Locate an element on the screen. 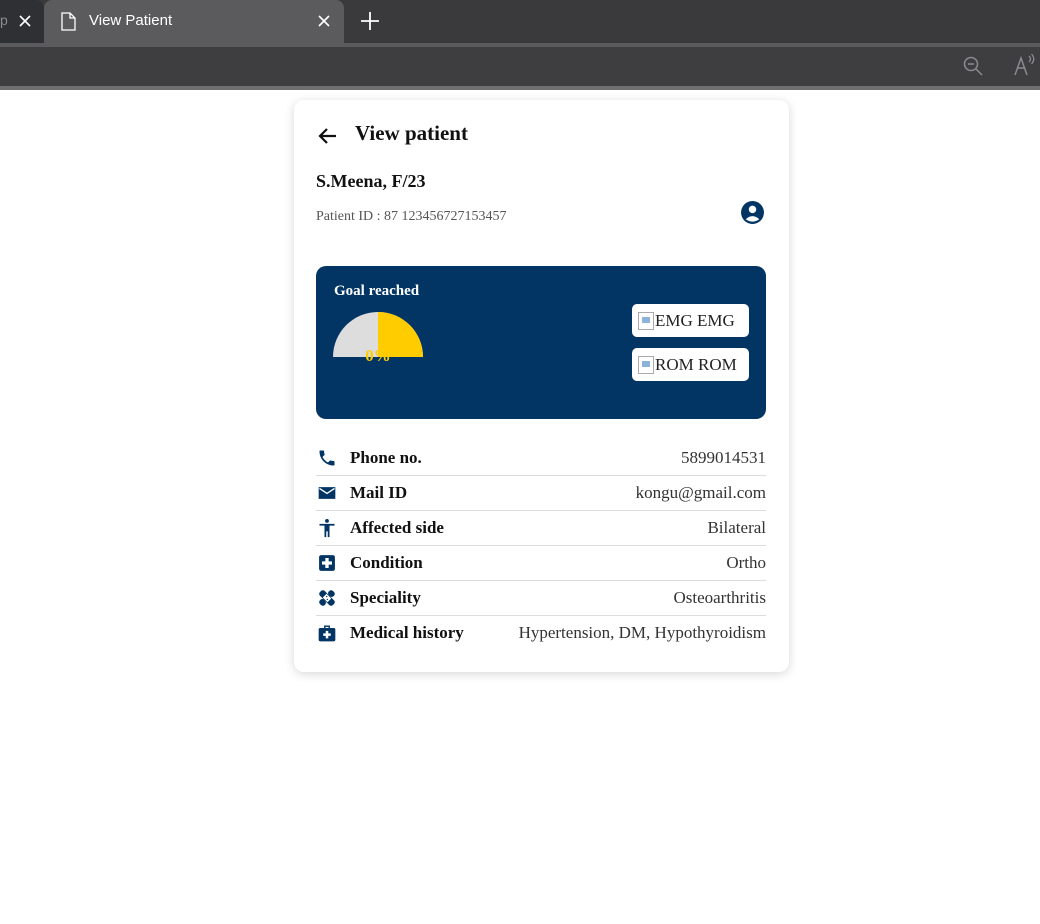 This screenshot has width=1040, height=924. browser-toolbar is located at coordinates (520, 66).